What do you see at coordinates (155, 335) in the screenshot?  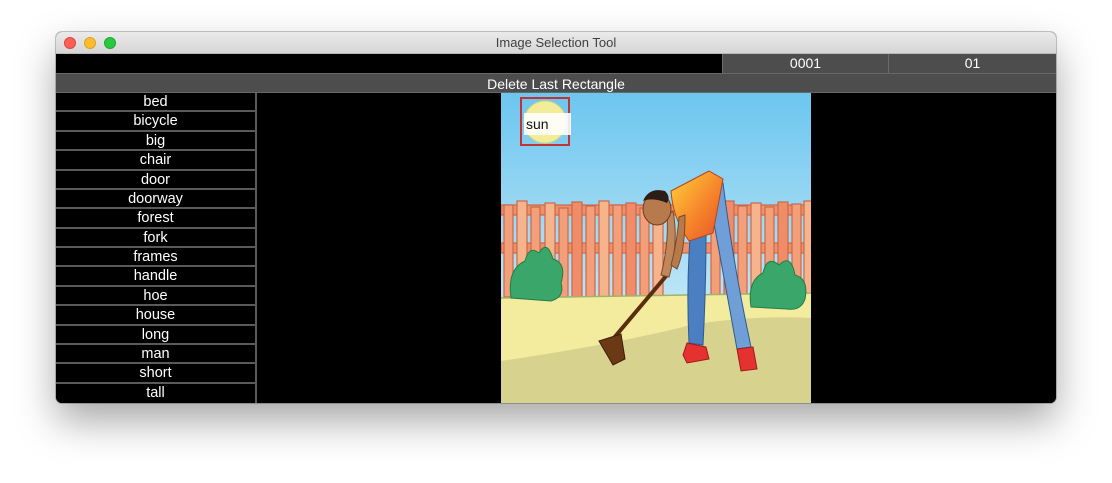 I see `word-item-long: long` at bounding box center [155, 335].